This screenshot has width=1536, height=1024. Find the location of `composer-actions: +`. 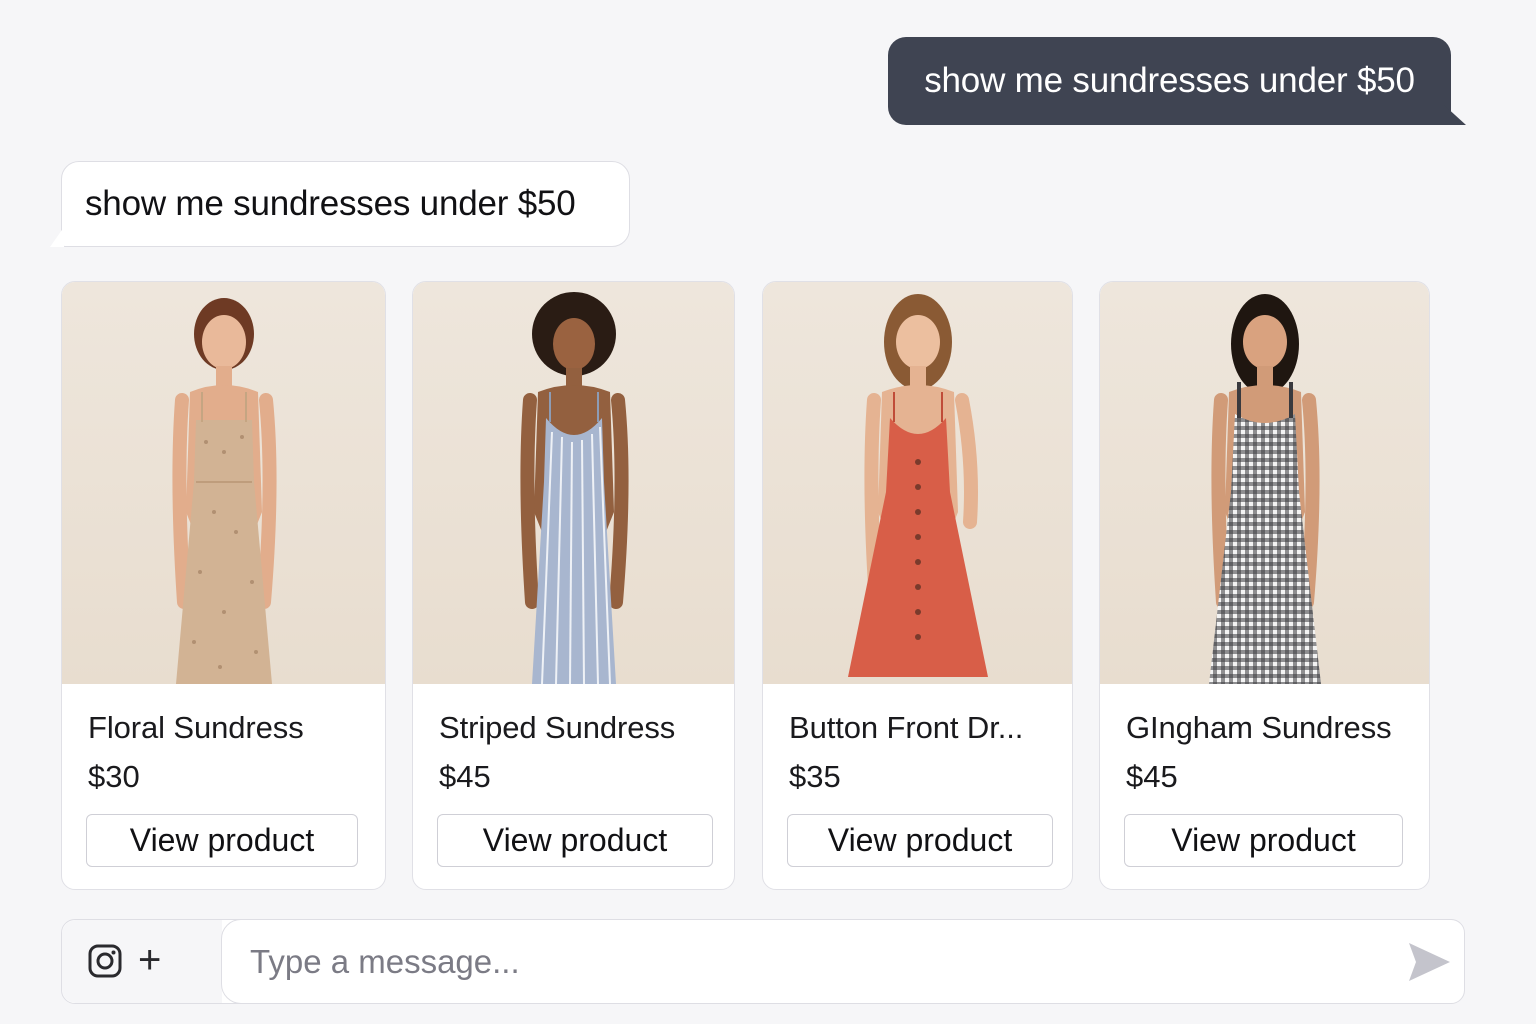

composer-actions: + is located at coordinates (142, 961).